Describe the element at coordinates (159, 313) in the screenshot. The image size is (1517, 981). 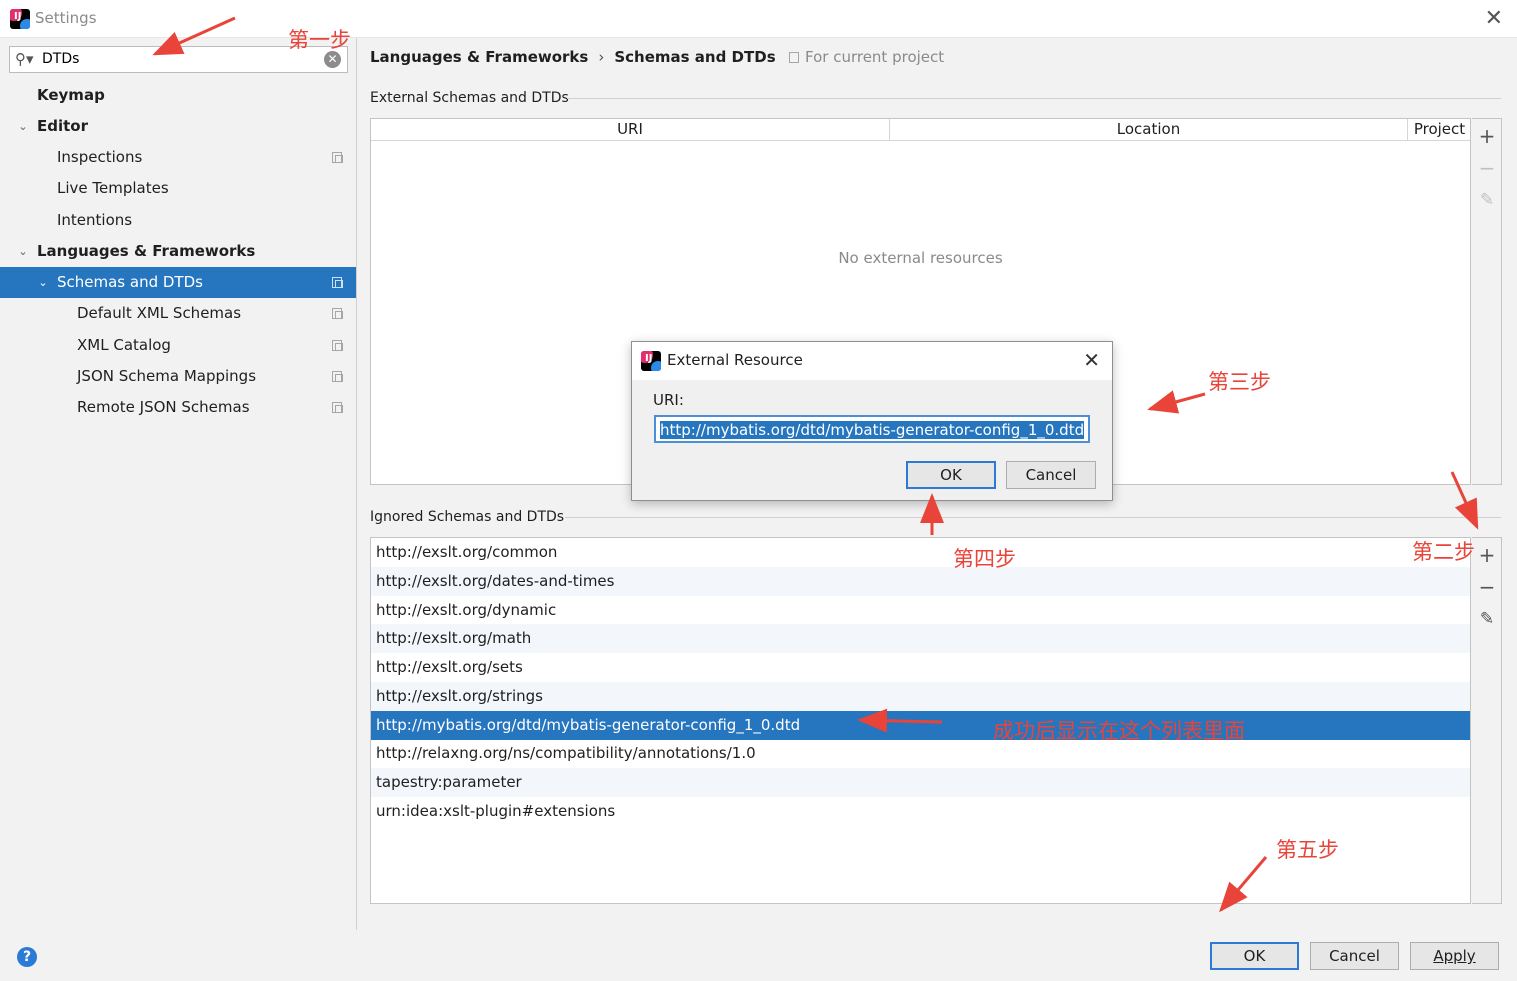
I see `sidebar-item-label: Default XML Schemas` at that location.